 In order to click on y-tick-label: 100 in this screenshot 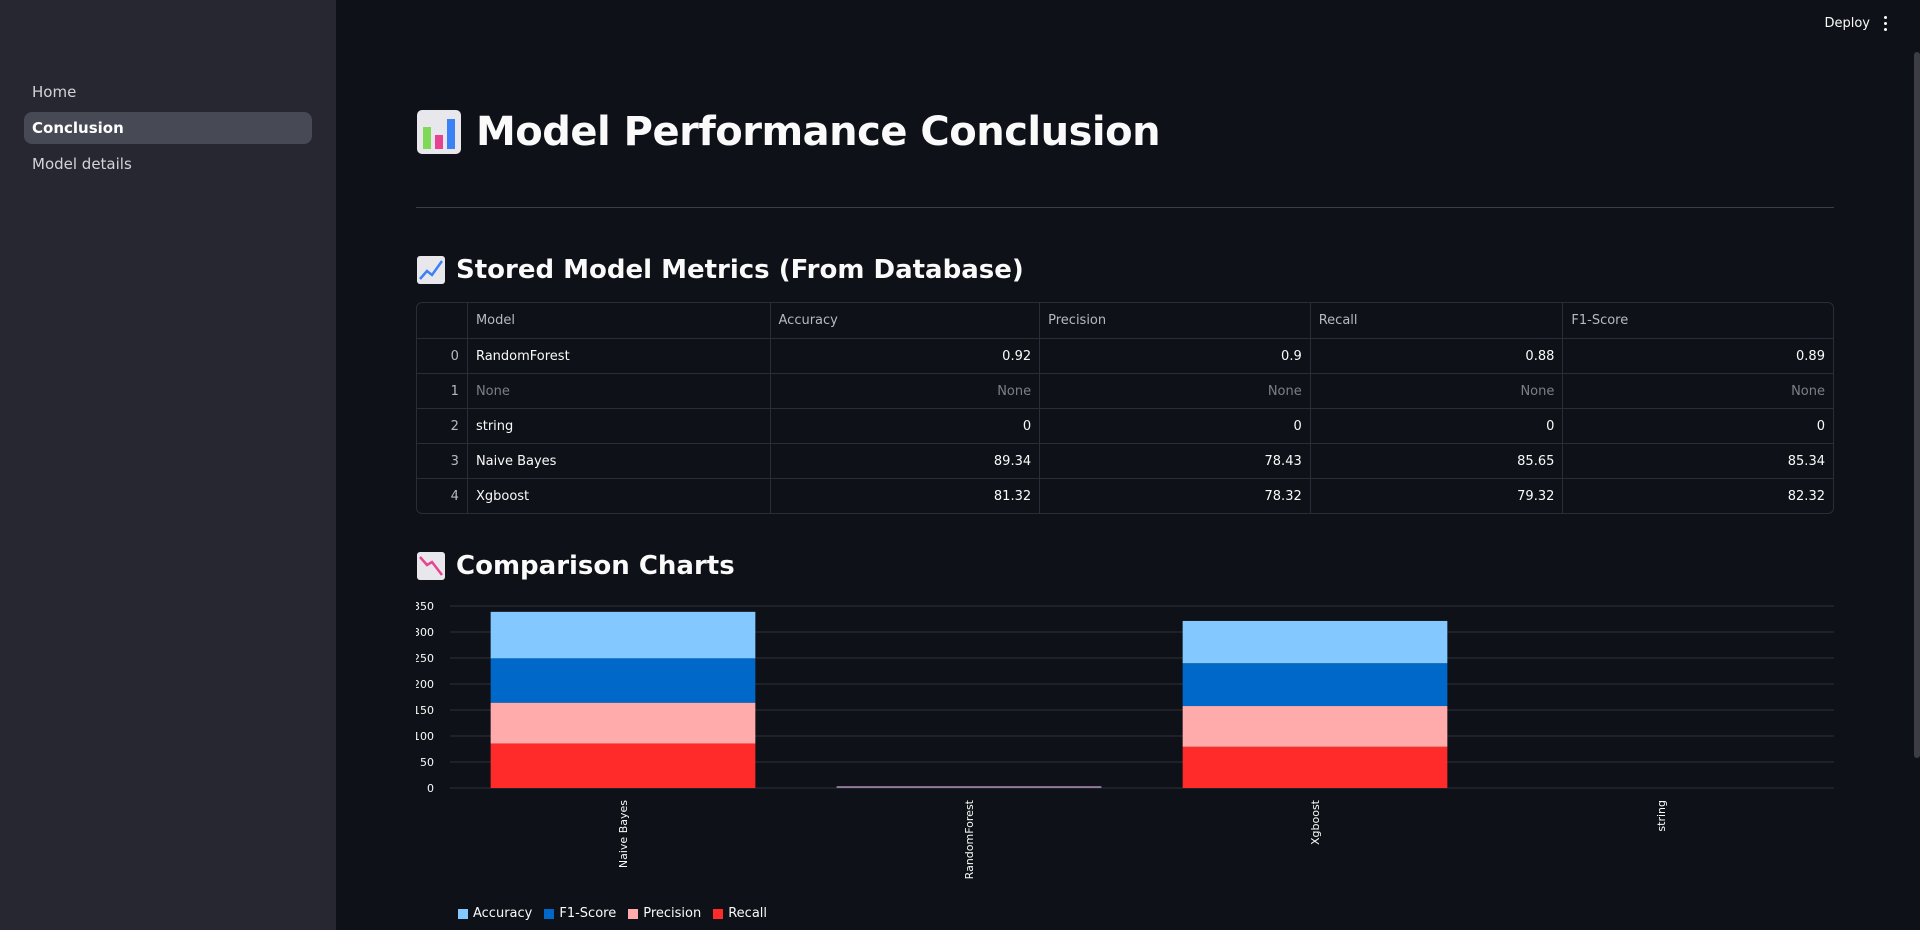, I will do `click(425, 736)`.